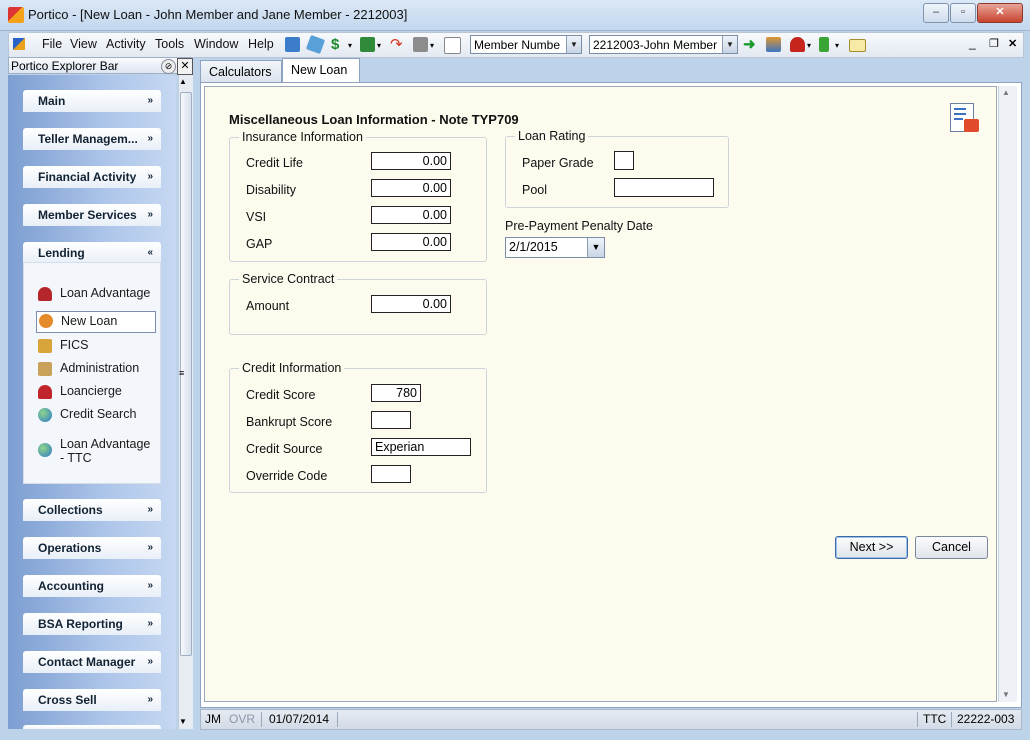 This screenshot has height=740, width=1030. What do you see at coordinates (169, 44) in the screenshot?
I see `menu-tools: Tools` at bounding box center [169, 44].